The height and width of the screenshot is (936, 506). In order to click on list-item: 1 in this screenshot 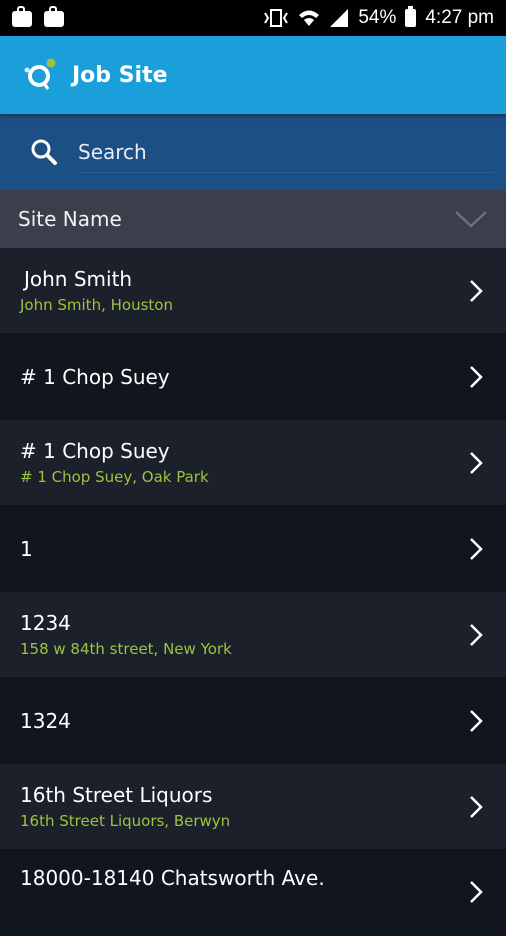, I will do `click(253, 549)`.